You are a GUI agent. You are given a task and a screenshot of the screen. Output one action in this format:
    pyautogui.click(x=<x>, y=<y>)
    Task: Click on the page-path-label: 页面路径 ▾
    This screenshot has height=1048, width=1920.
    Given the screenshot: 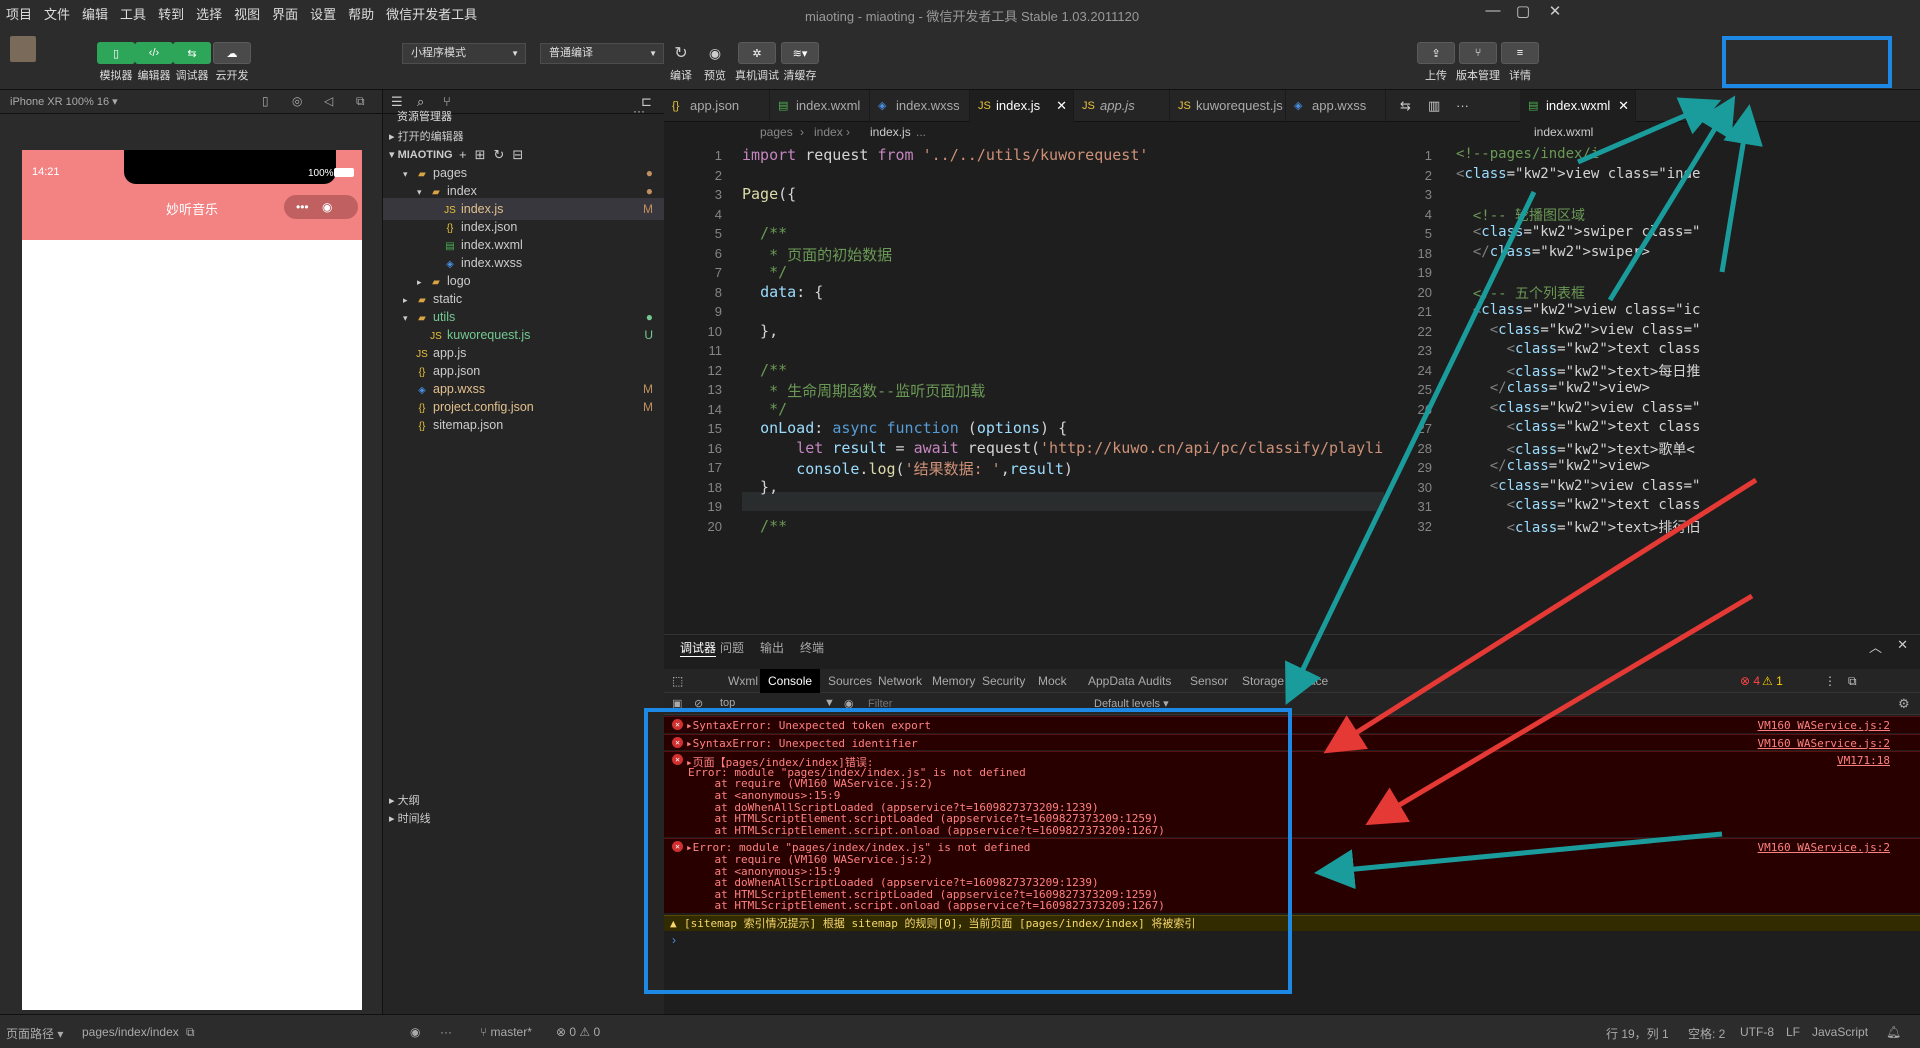 What is the action you would take?
    pyautogui.click(x=34, y=1033)
    